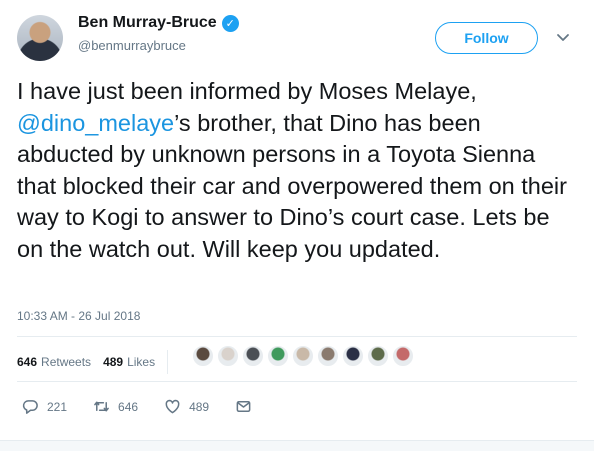  Describe the element at coordinates (132, 45) in the screenshot. I see `author-handle: @benmurraybruce` at that location.